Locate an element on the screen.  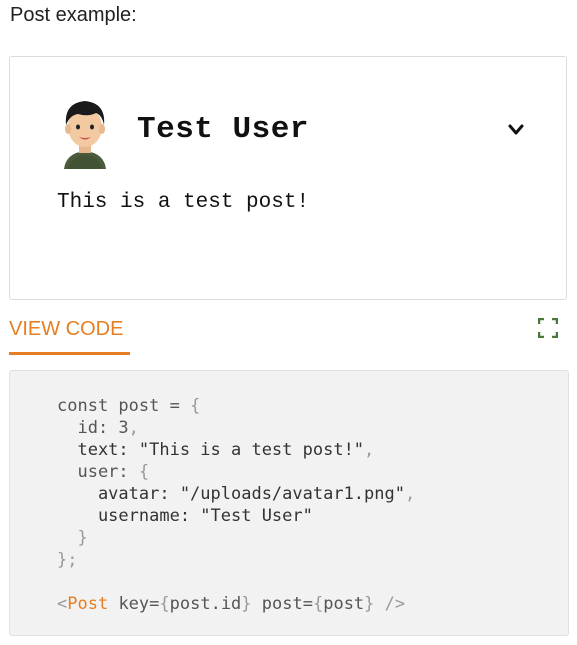
post-text: This is a test post! is located at coordinates (183, 202).